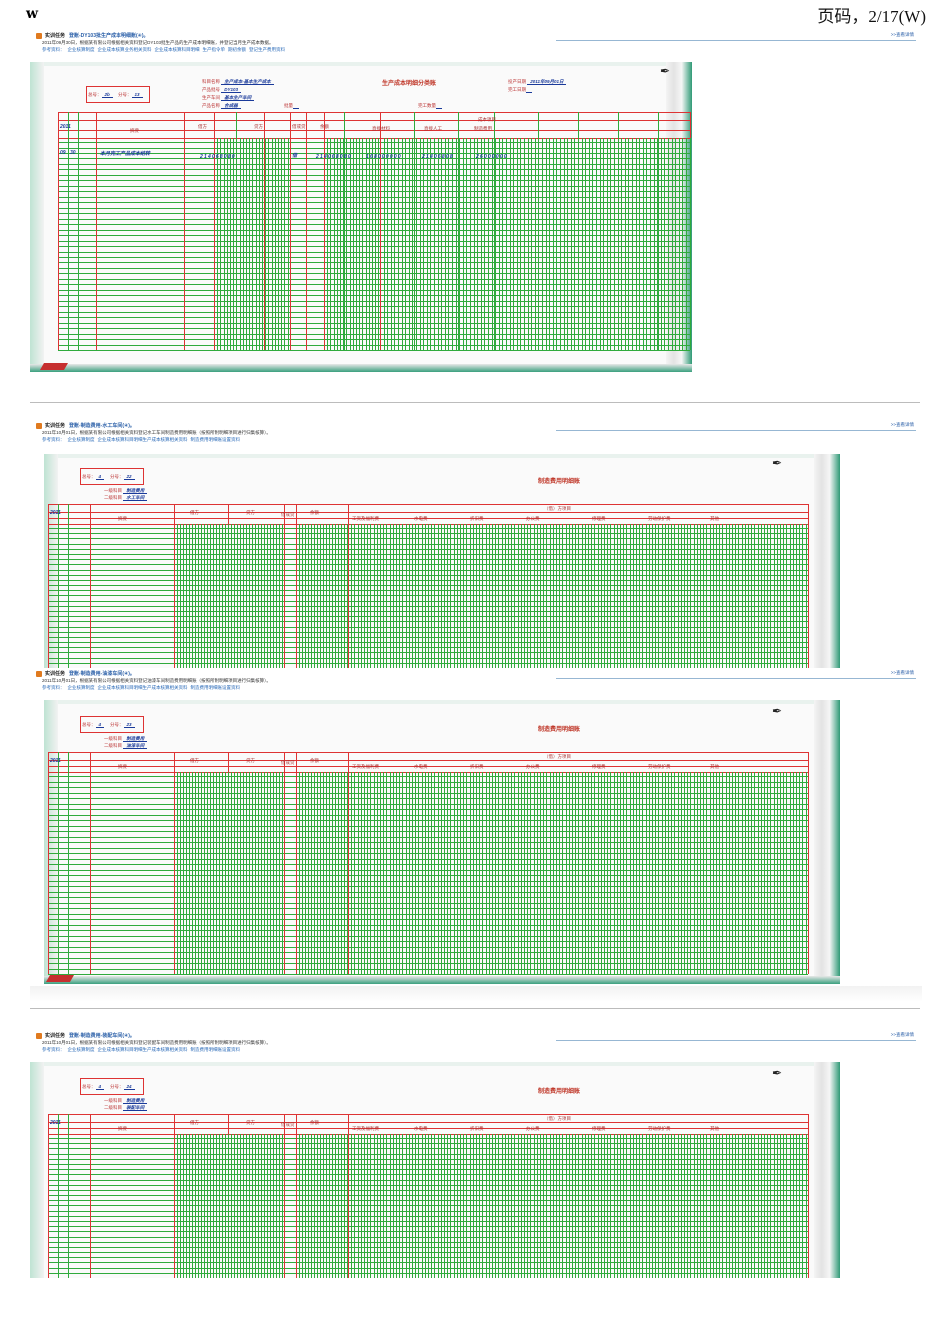  What do you see at coordinates (53, 687) in the screenshot?
I see `refs-label: 参考资料：` at bounding box center [53, 687].